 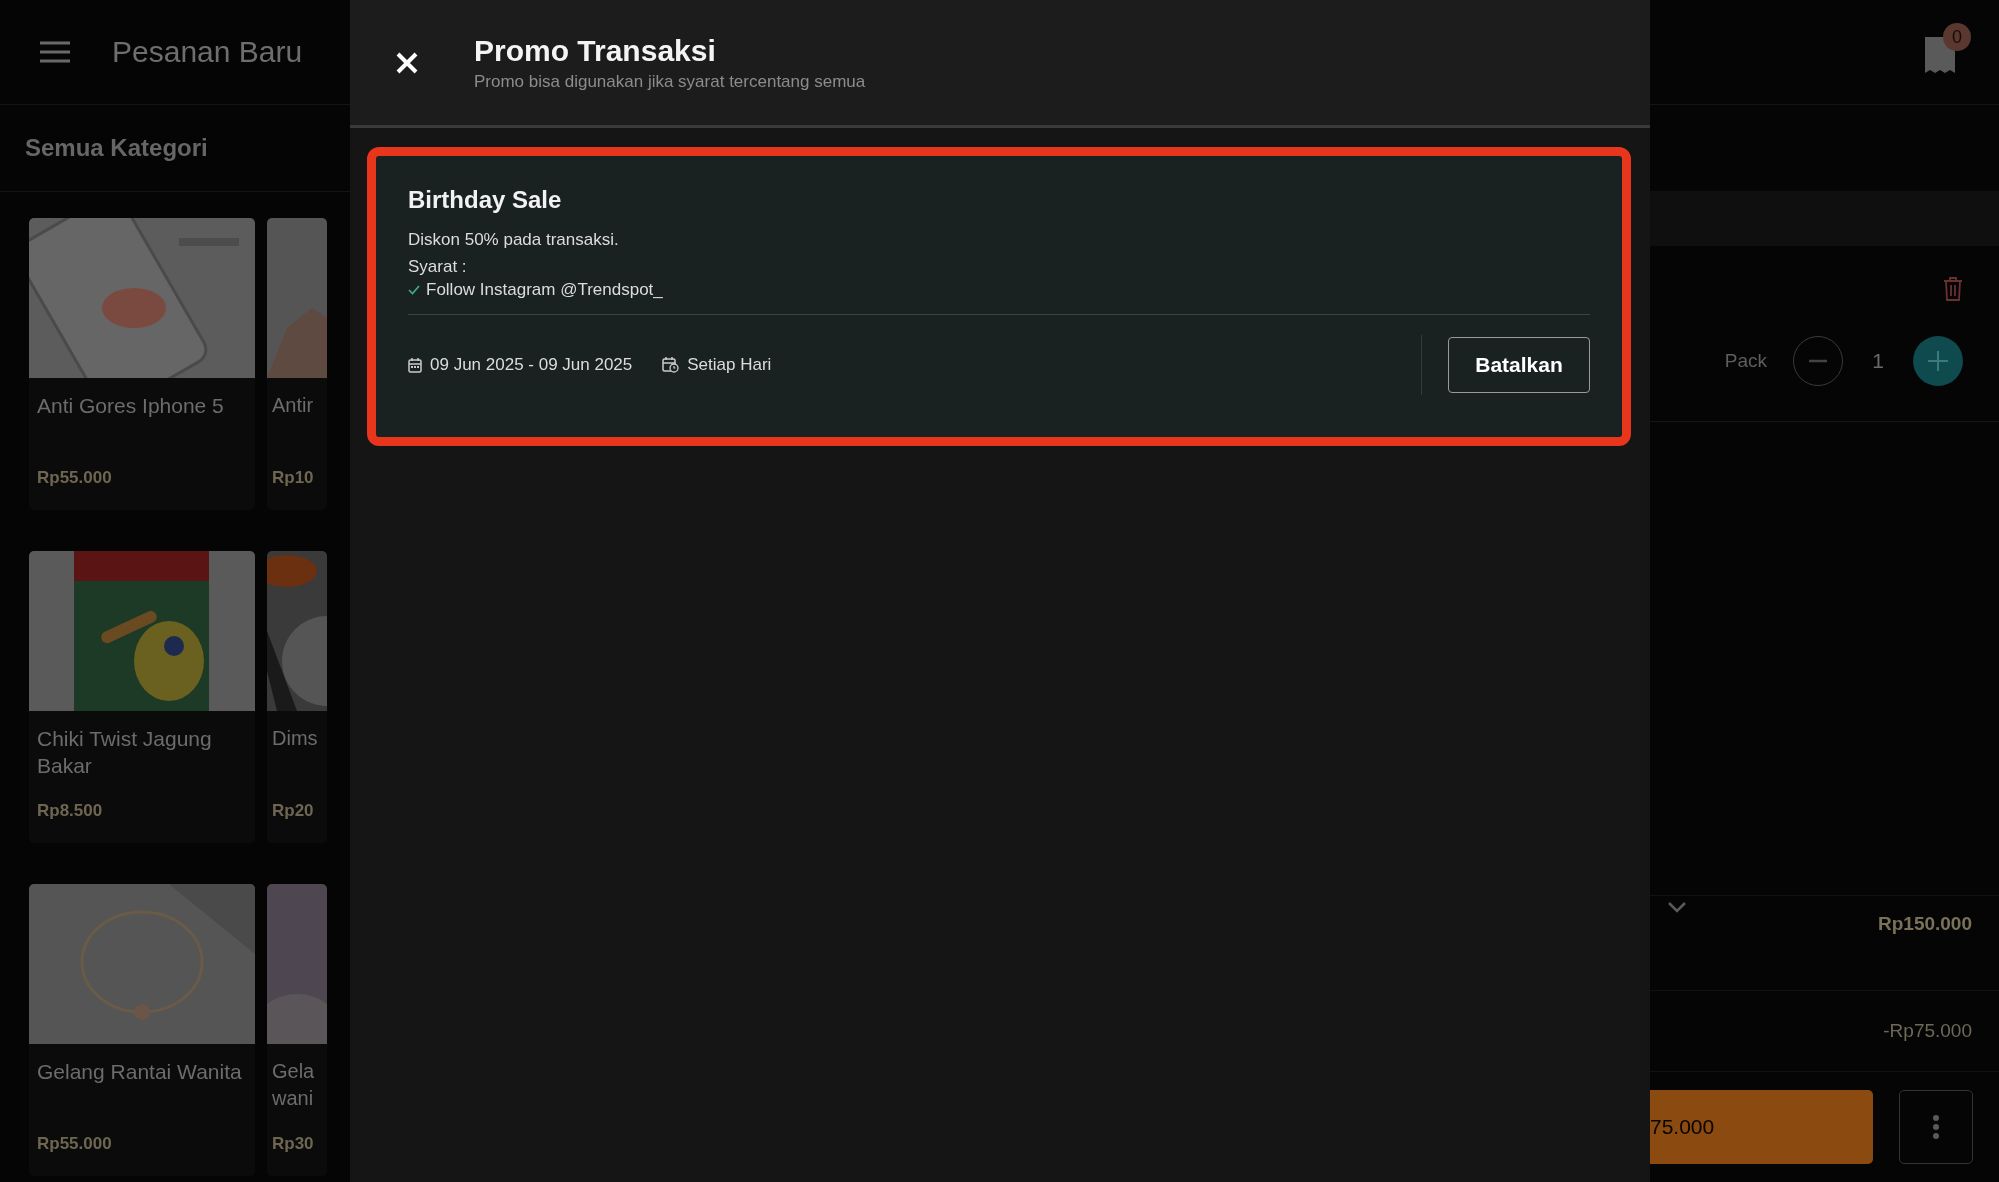 What do you see at coordinates (293, 477) in the screenshot?
I see `product-price: Rp10` at bounding box center [293, 477].